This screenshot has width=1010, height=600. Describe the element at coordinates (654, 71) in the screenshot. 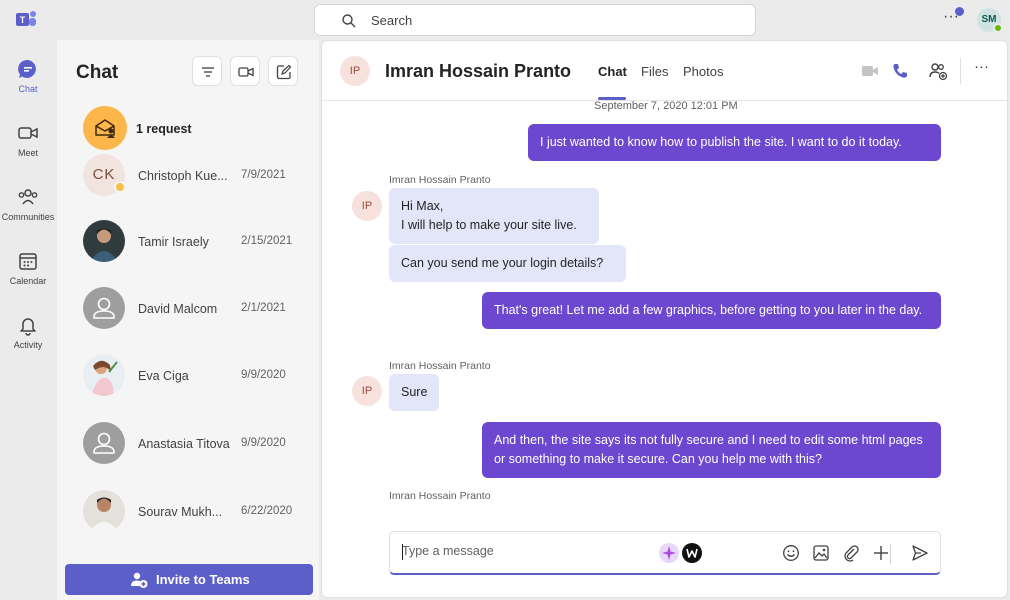

I see `tab-files: Files` at that location.